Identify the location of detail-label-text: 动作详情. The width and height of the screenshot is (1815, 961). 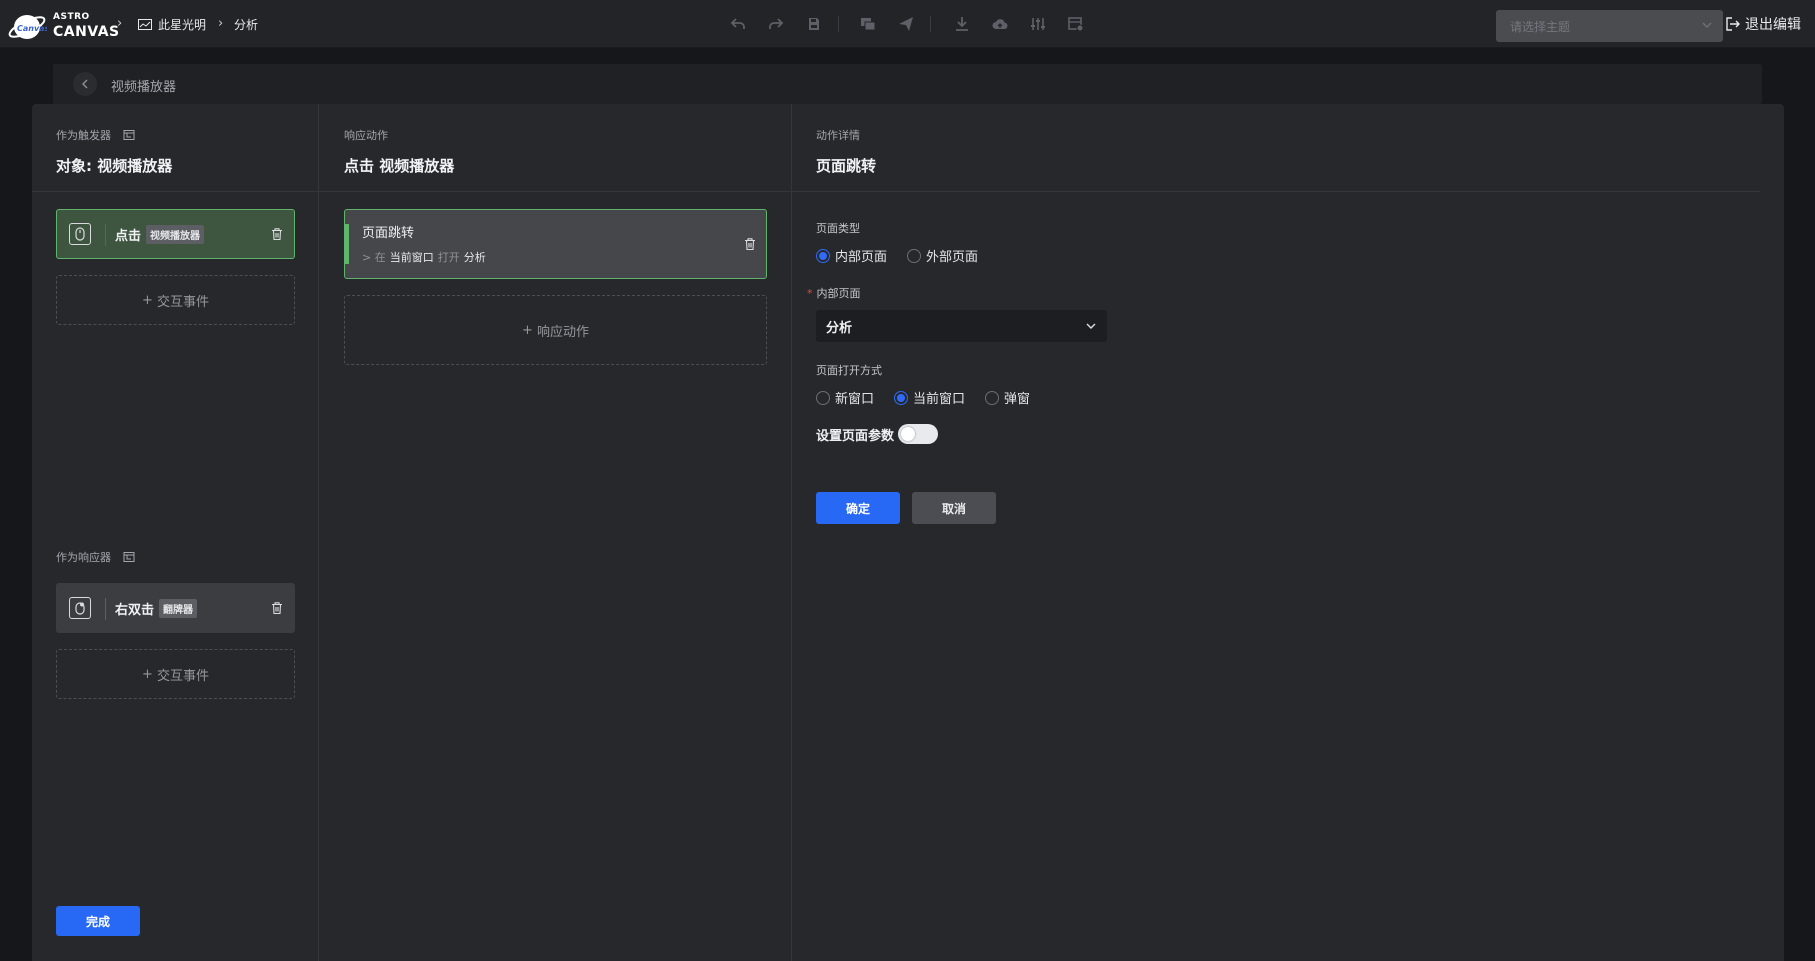
(838, 135).